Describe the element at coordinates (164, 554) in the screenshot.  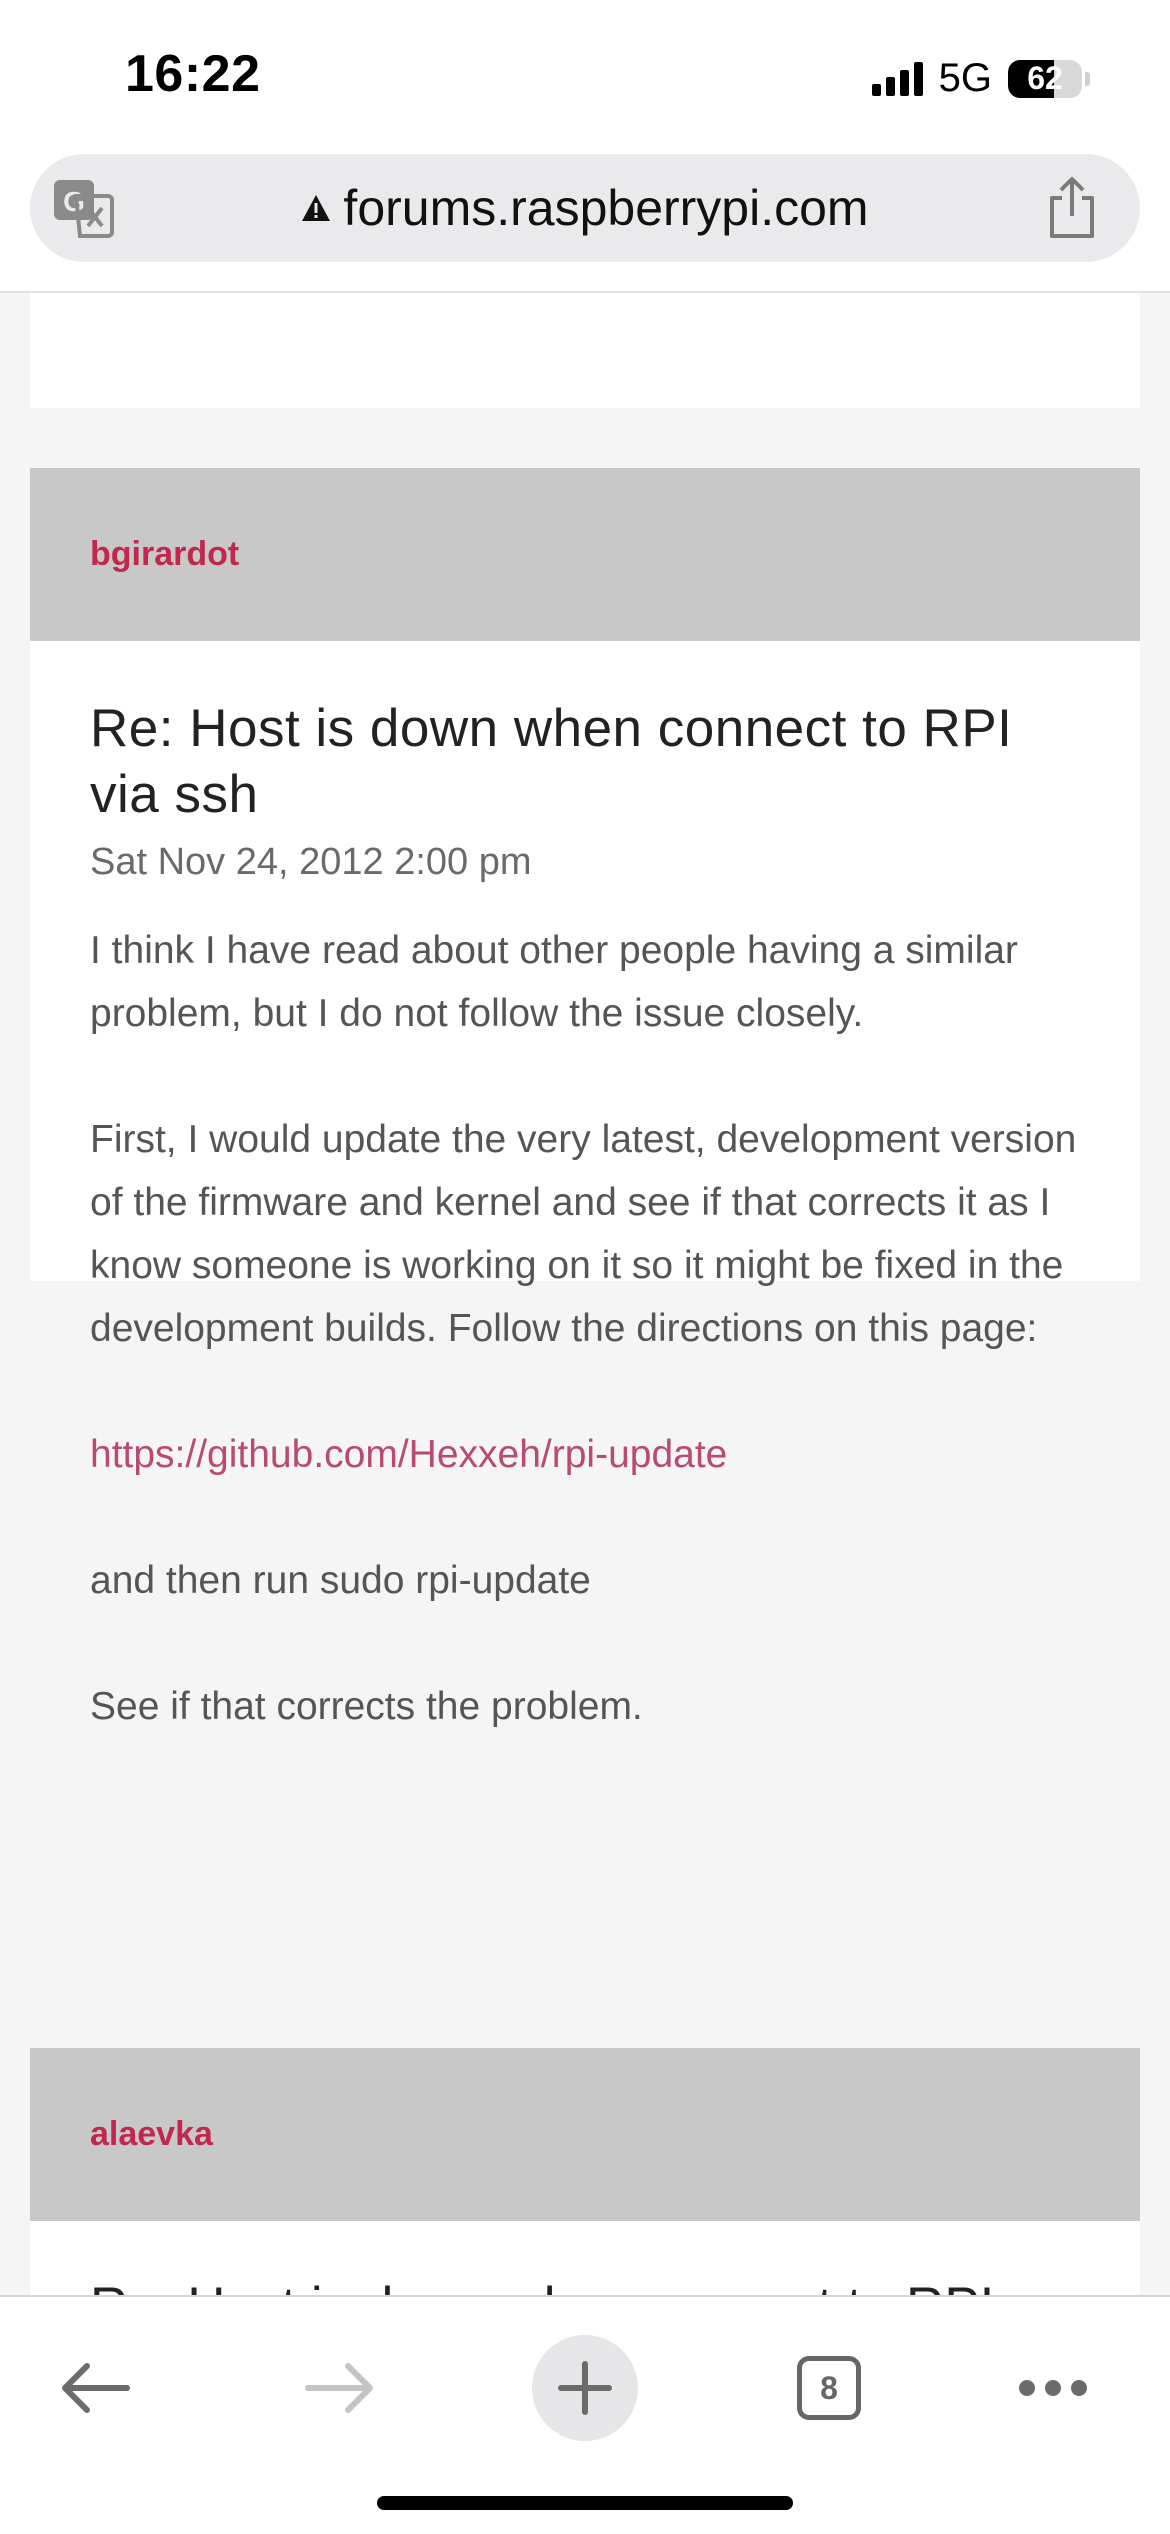
I see `post-author: bgirardot` at that location.